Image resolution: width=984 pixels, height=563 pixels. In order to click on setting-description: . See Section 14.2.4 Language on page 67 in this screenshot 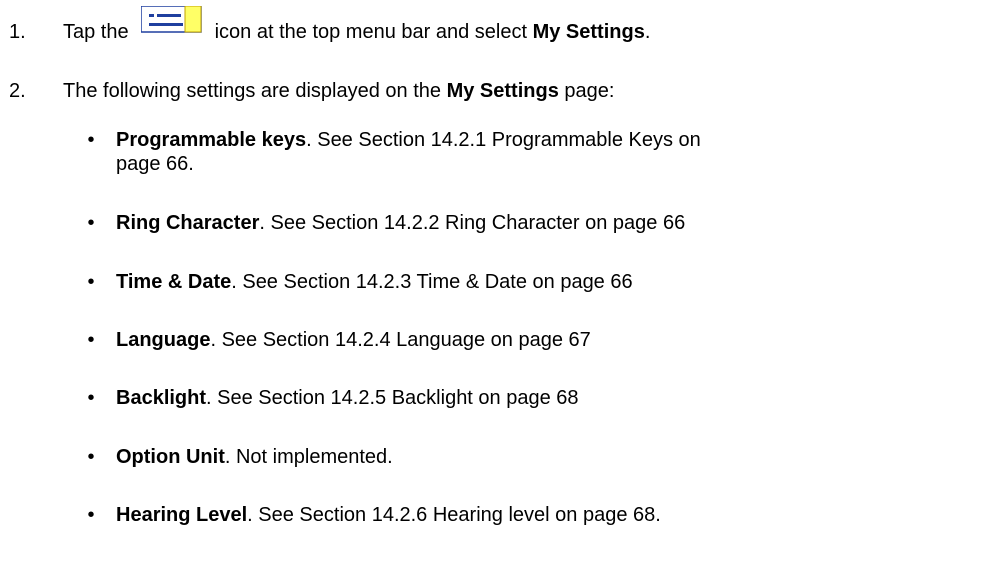, I will do `click(400, 340)`.